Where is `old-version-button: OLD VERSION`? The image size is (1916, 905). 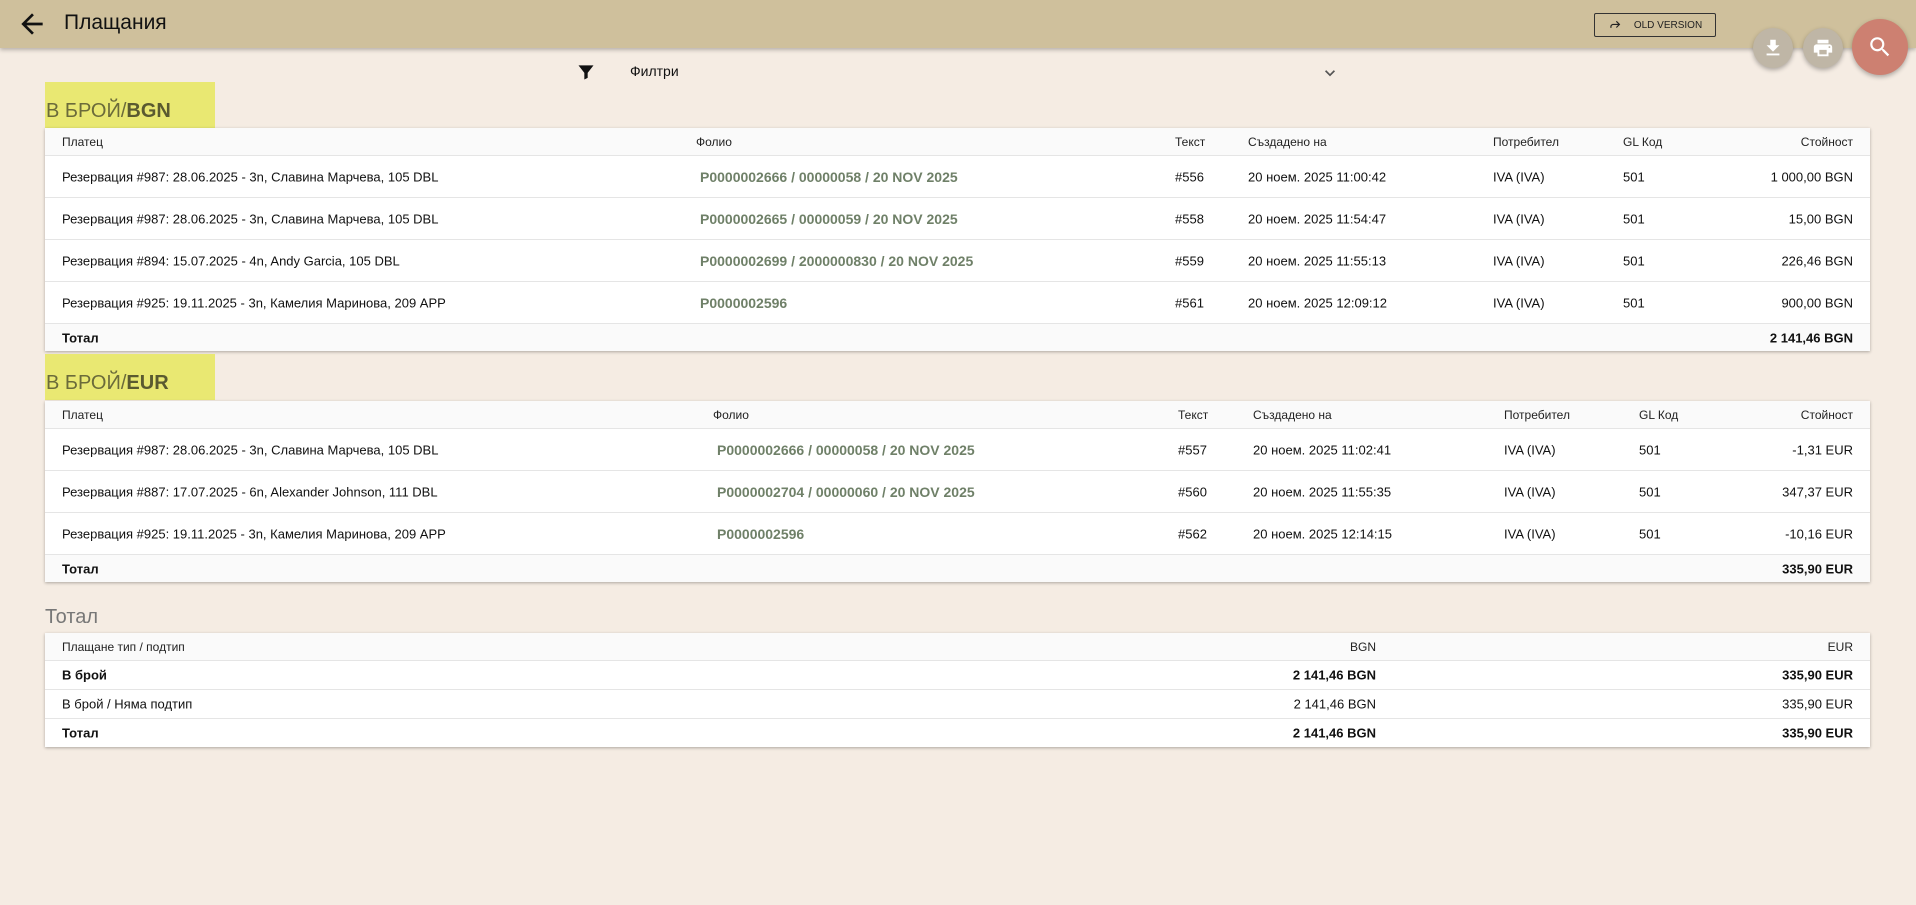
old-version-button: OLD VERSION is located at coordinates (1655, 25).